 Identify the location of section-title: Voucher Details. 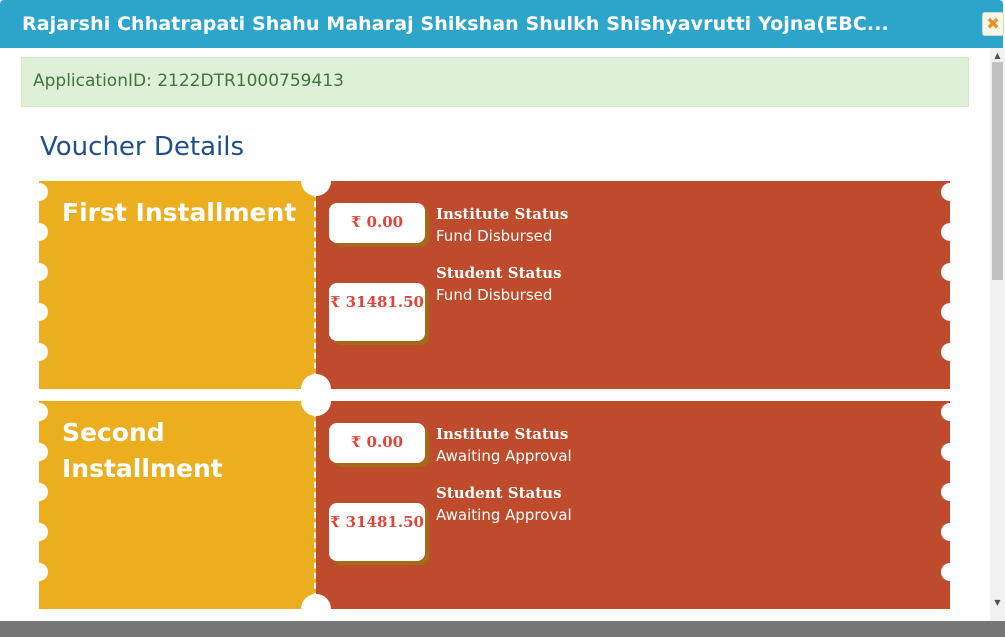
(142, 147).